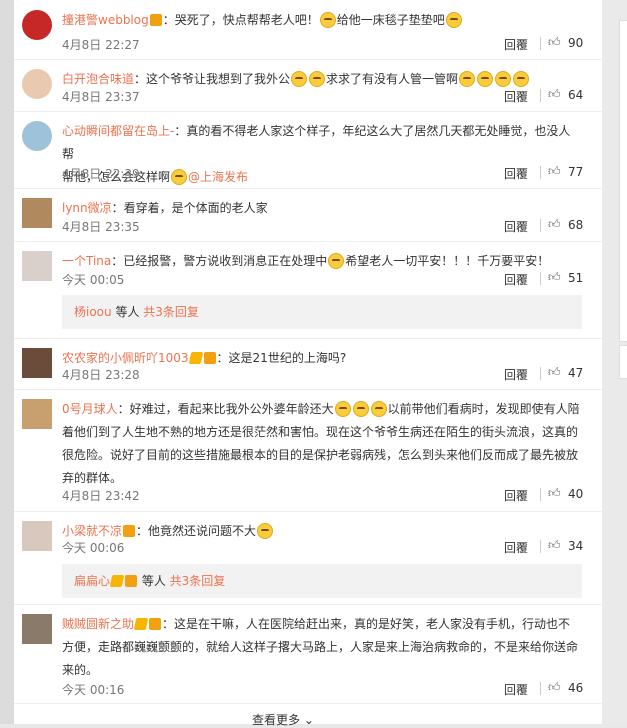 The height and width of the screenshot is (728, 627). What do you see at coordinates (323, 374) in the screenshot?
I see `comment-meta: 4月8日 23:28 回覆 👍︎ 47` at bounding box center [323, 374].